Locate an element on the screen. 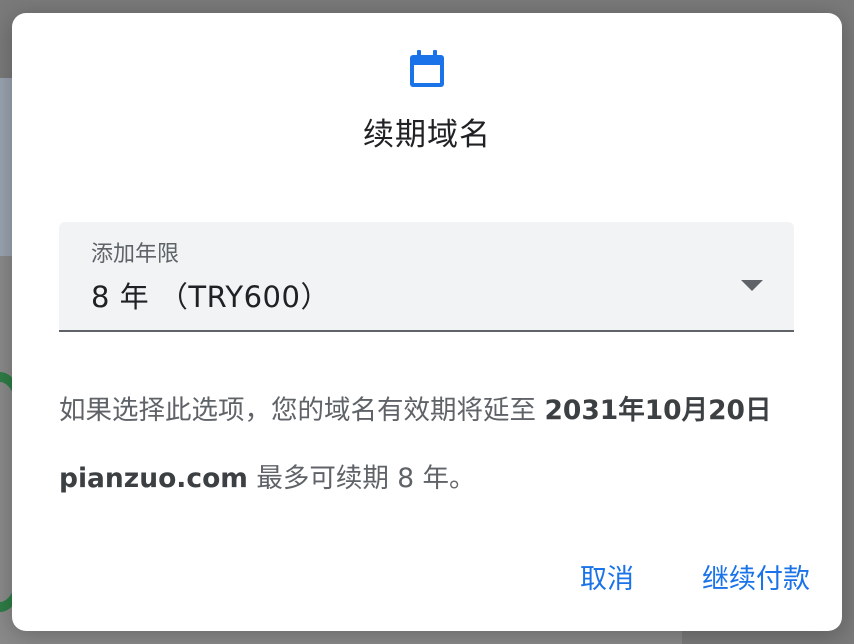 The width and height of the screenshot is (854, 644). background-strip is located at coordinates (6, 167).